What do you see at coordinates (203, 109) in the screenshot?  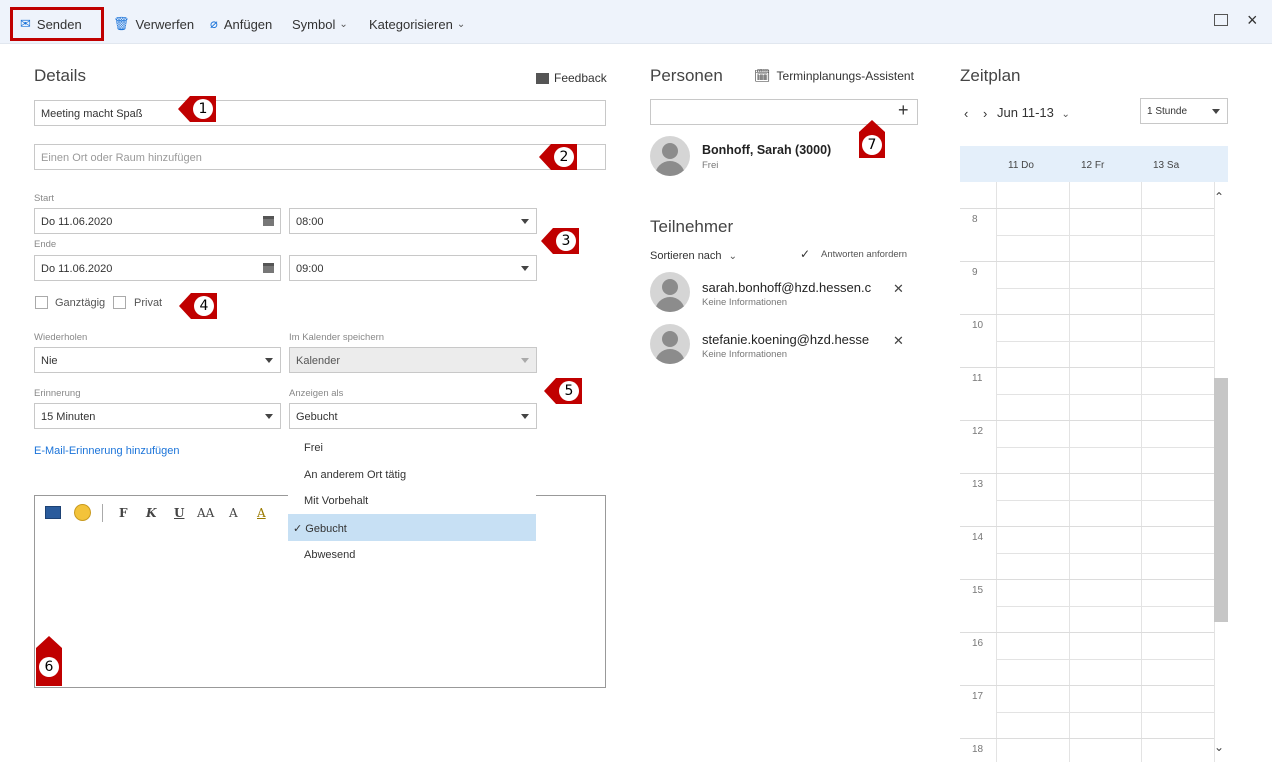 I see `callout-number: 1` at bounding box center [203, 109].